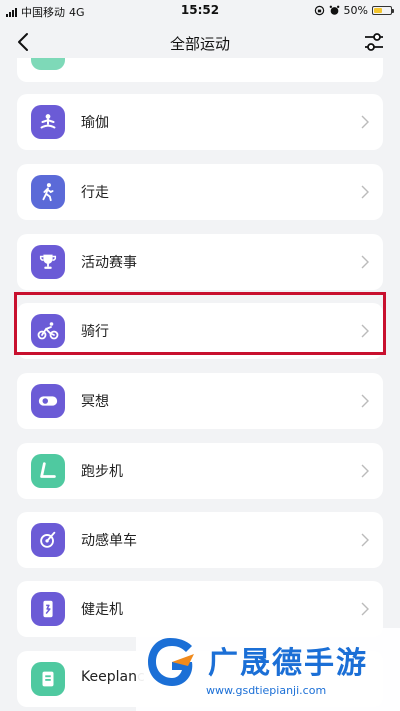  What do you see at coordinates (334, 10) in the screenshot?
I see `alarm-icon` at bounding box center [334, 10].